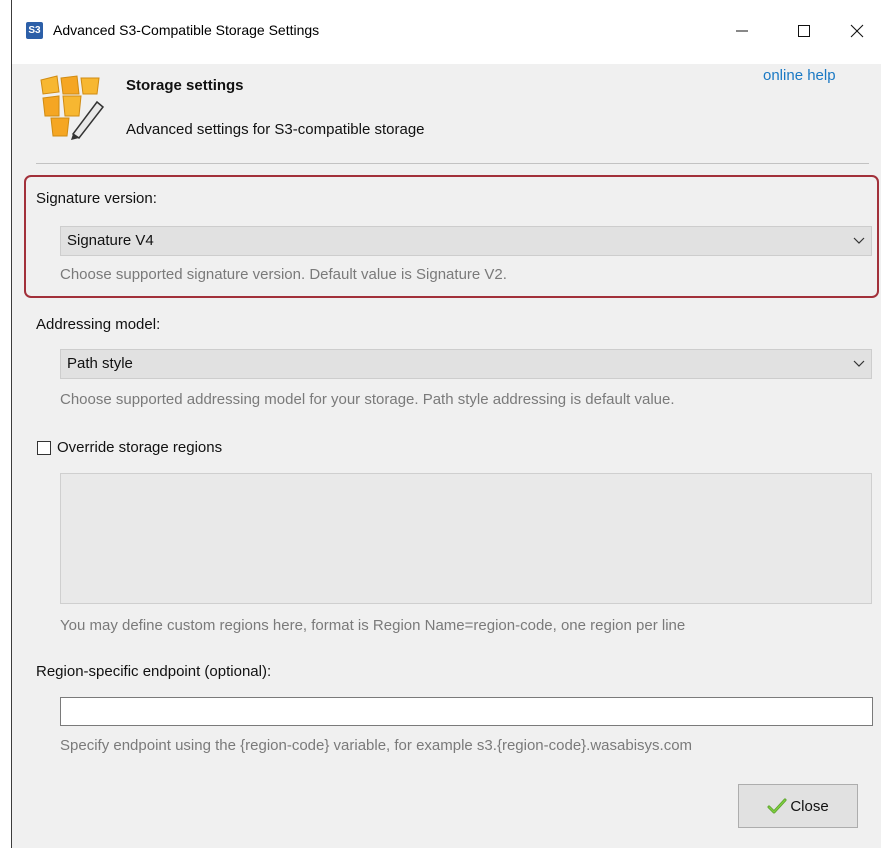 The width and height of the screenshot is (881, 848). Describe the element at coordinates (98, 324) in the screenshot. I see `addressing-model-label: Addressing model:` at that location.